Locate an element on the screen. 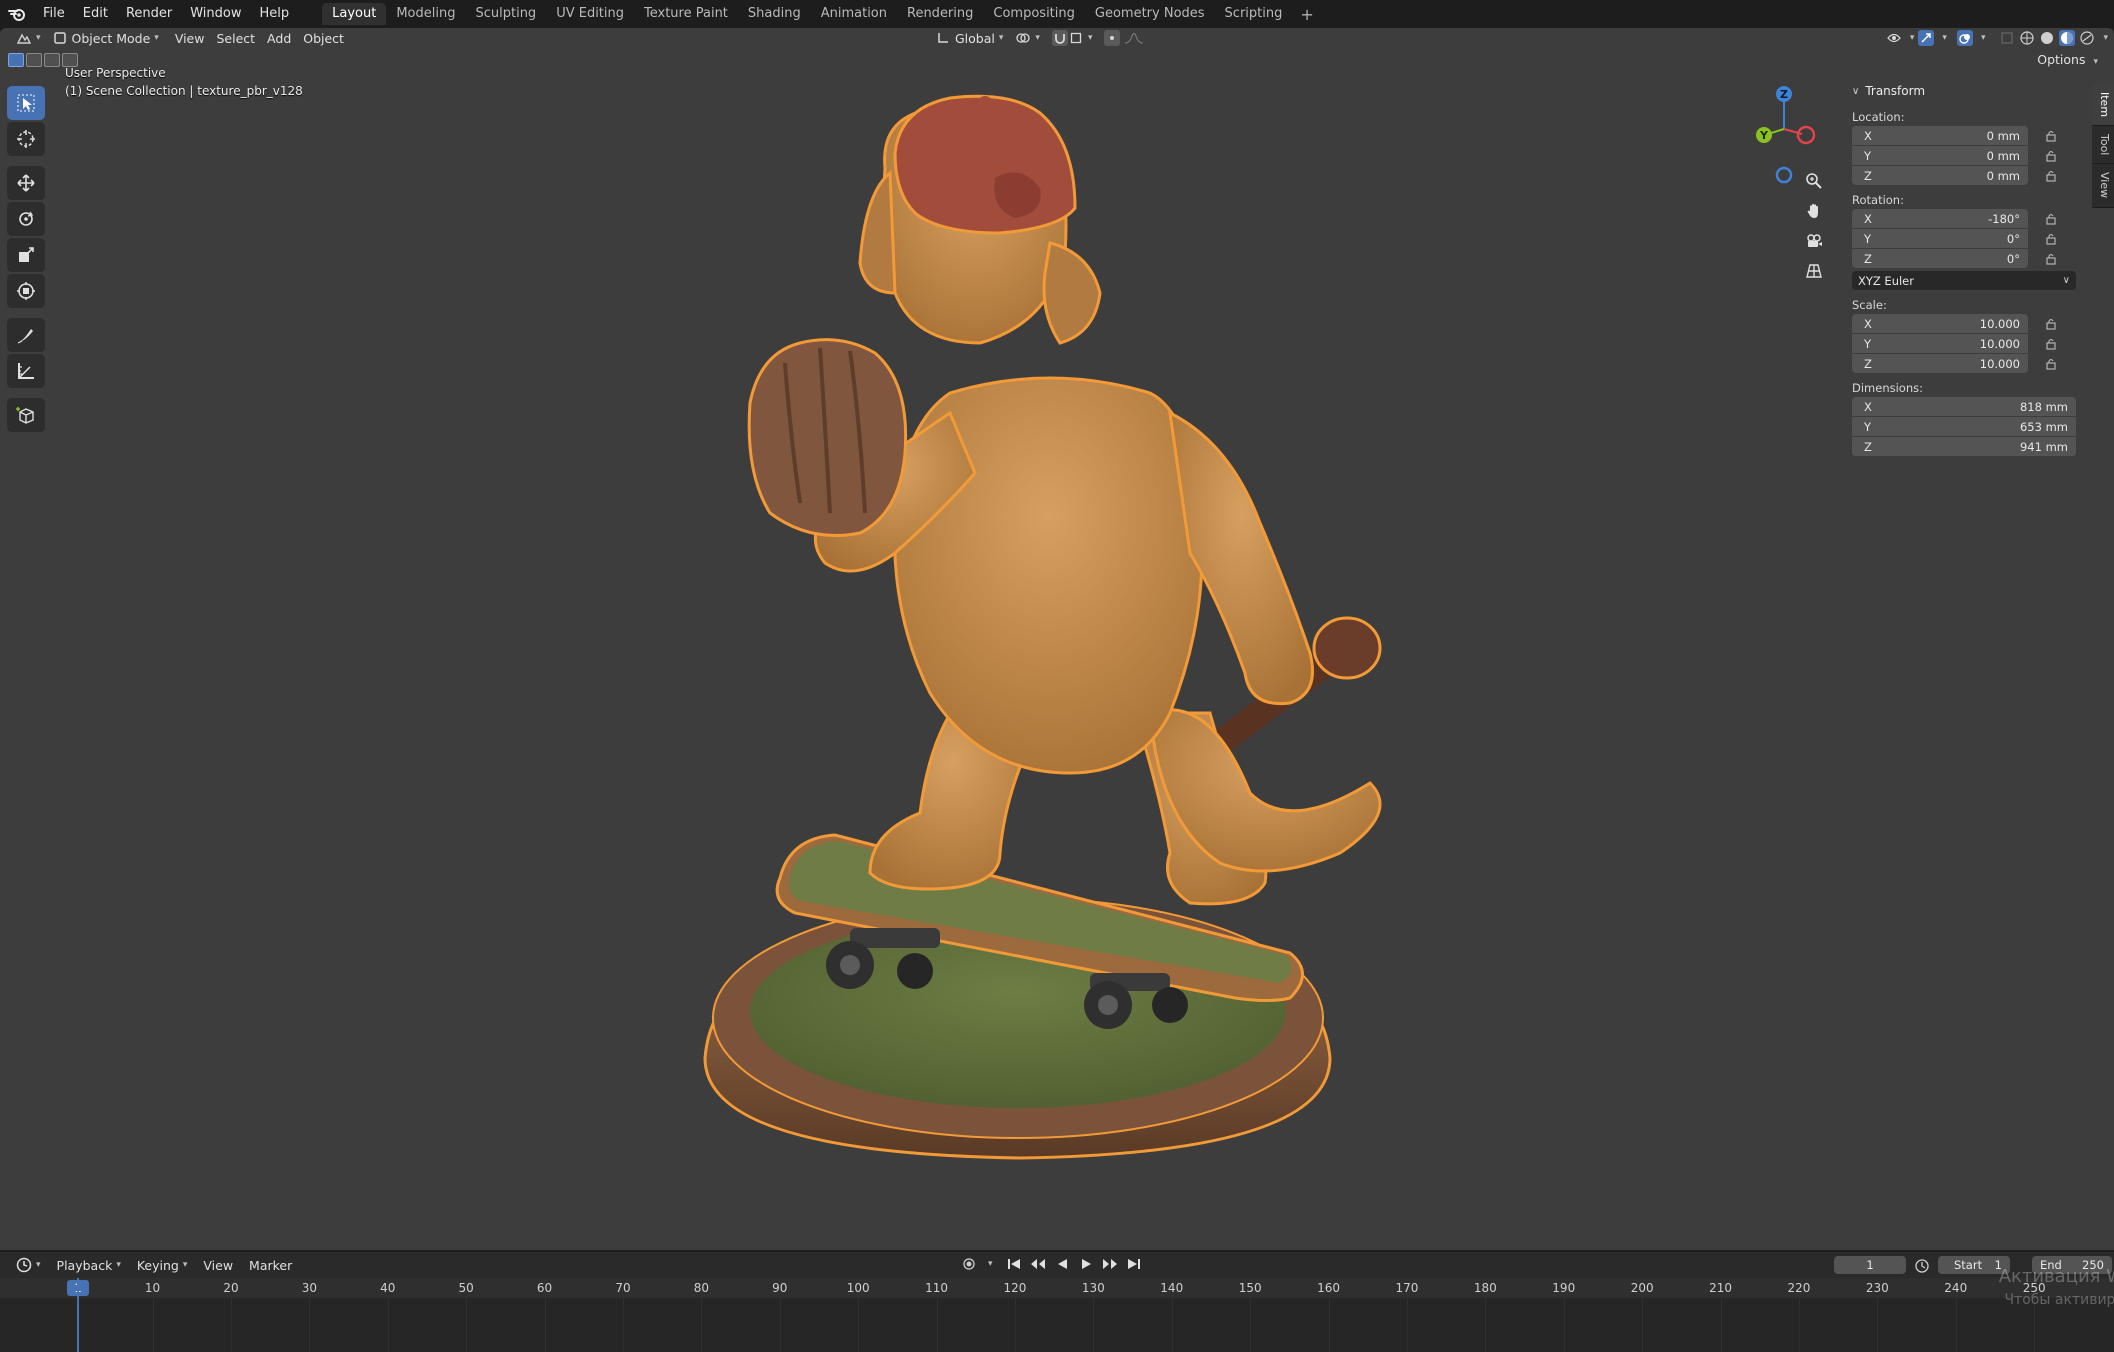 This screenshot has height=1352, width=2114. tab-view: View is located at coordinates (2103, 186).